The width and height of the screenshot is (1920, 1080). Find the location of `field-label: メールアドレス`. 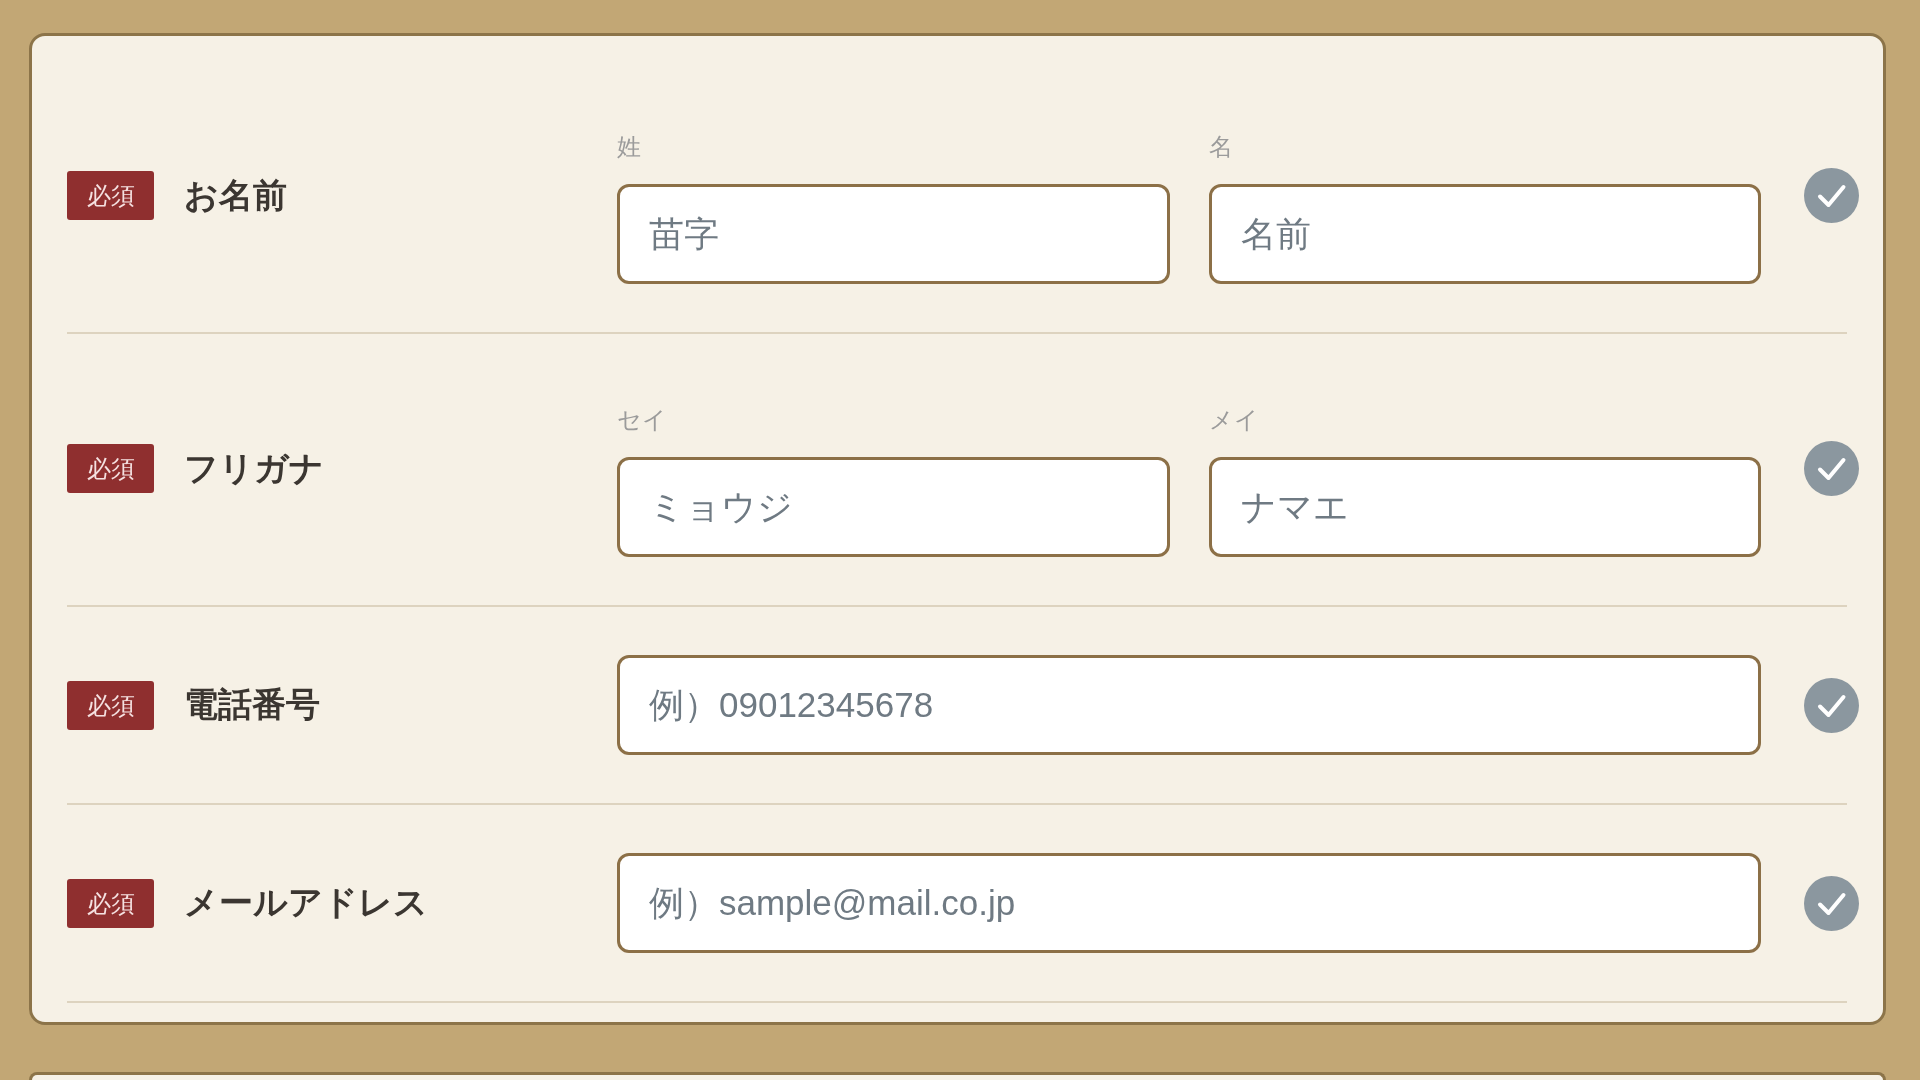

field-label: メールアドレス is located at coordinates (306, 902).